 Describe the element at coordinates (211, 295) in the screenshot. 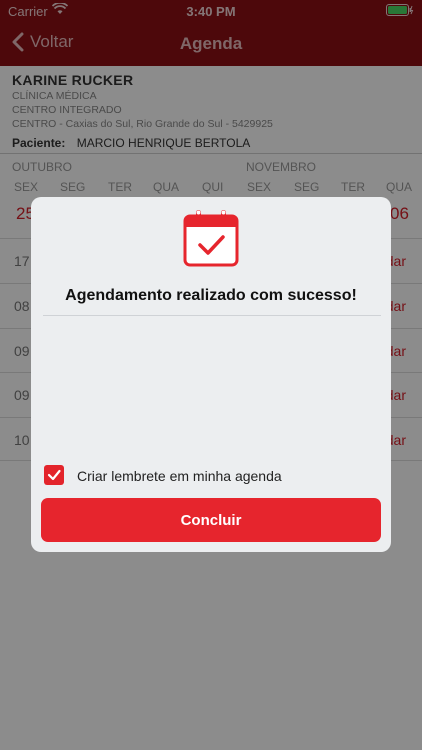

I see `success-message: Agendamento realizado com sucesso!` at that location.